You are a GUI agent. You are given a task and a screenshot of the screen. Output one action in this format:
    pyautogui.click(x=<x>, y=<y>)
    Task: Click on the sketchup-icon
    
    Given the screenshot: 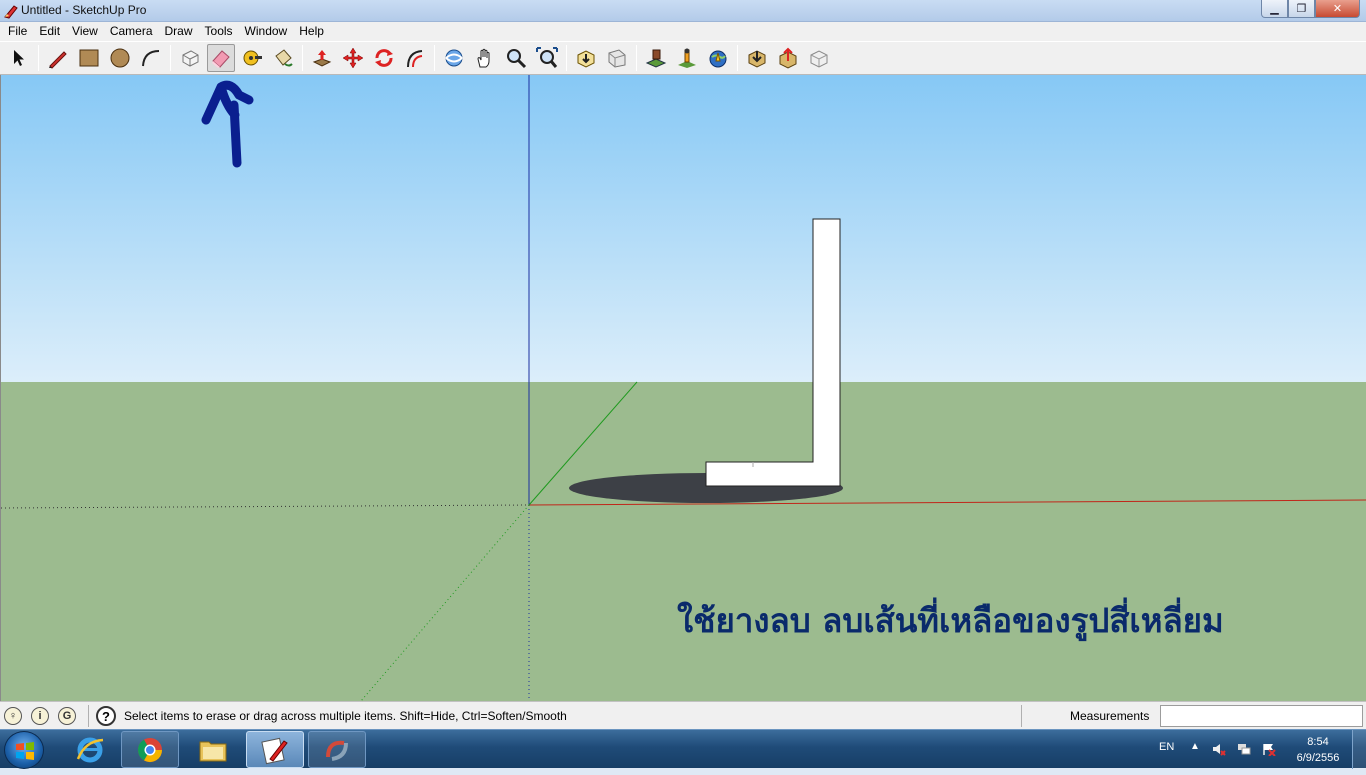 What is the action you would take?
    pyautogui.click(x=274, y=750)
    